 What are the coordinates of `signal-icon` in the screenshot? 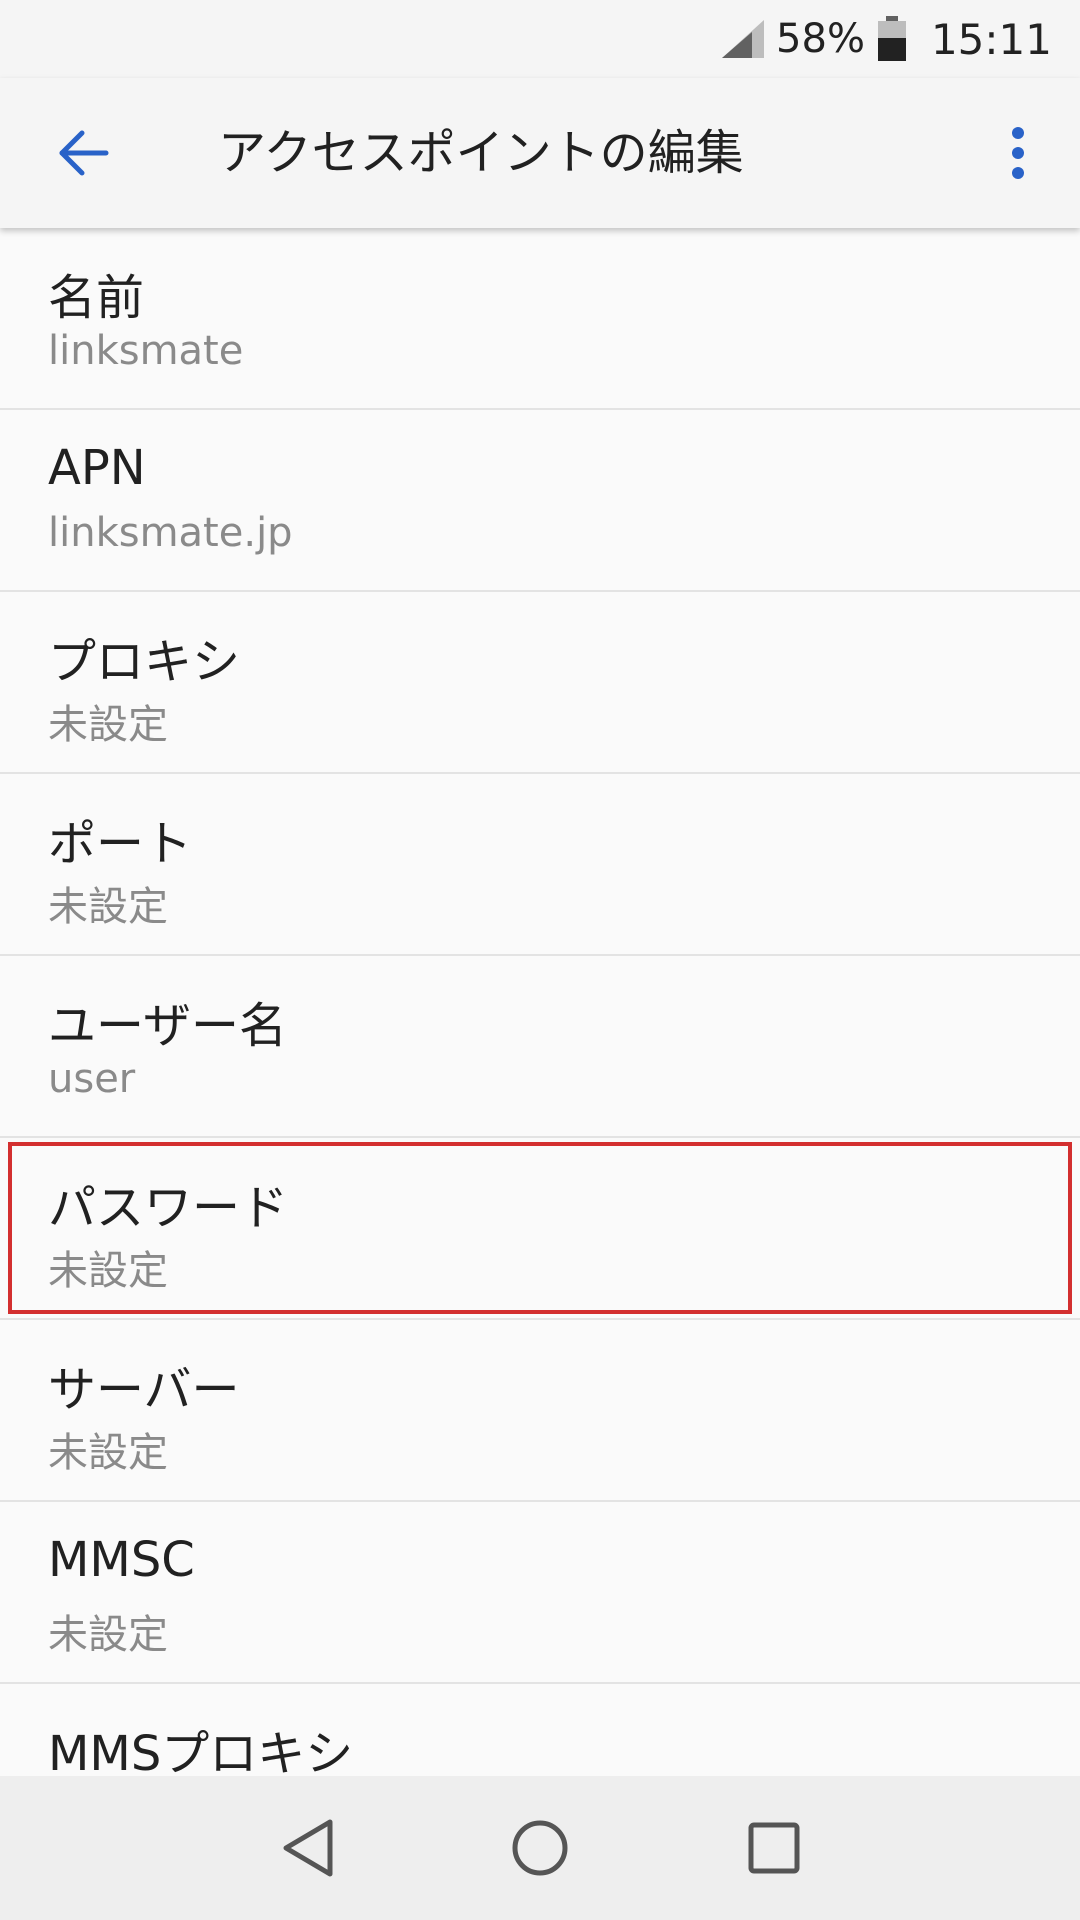 It's located at (743, 39).